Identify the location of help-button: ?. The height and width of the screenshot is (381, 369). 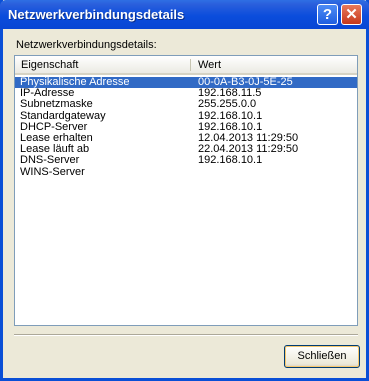
(327, 14).